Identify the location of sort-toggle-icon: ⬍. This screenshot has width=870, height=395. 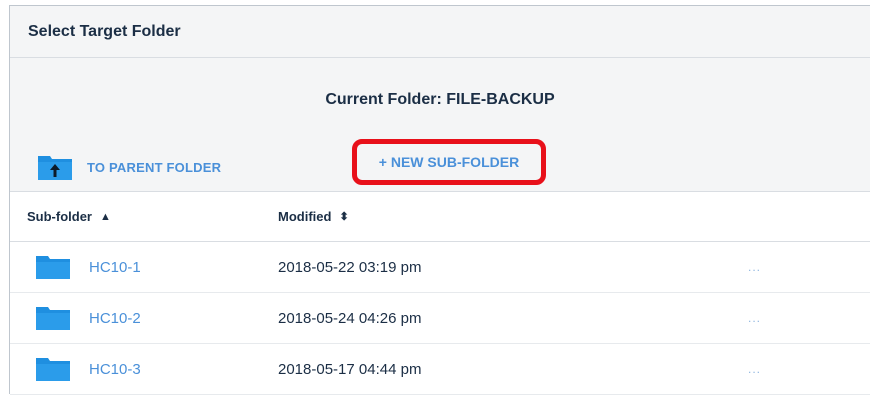
(344, 217).